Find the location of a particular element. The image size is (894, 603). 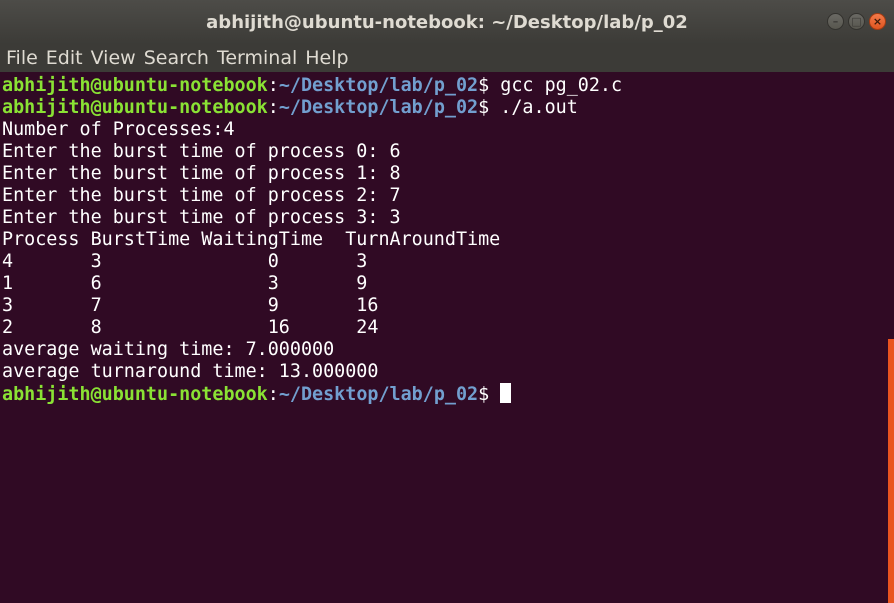

menu-edit: Edit is located at coordinates (61, 58).